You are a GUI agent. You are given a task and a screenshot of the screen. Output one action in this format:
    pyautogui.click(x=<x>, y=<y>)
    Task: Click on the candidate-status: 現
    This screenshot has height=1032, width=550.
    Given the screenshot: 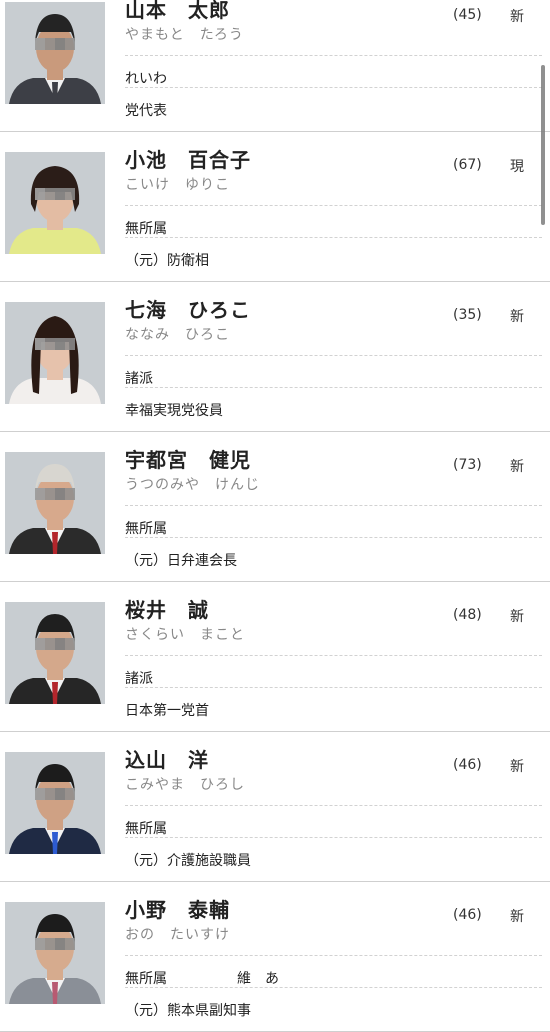 What is the action you would take?
    pyautogui.click(x=517, y=167)
    